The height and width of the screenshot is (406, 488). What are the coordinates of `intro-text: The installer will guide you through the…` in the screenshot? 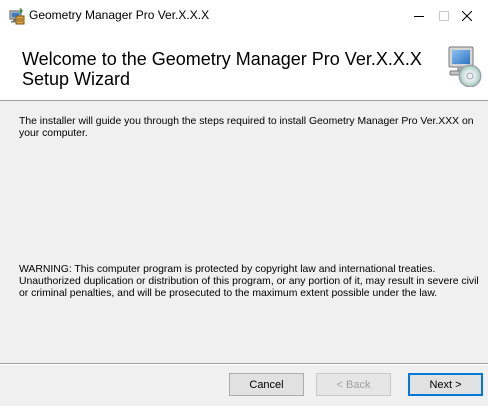 It's located at (246, 127).